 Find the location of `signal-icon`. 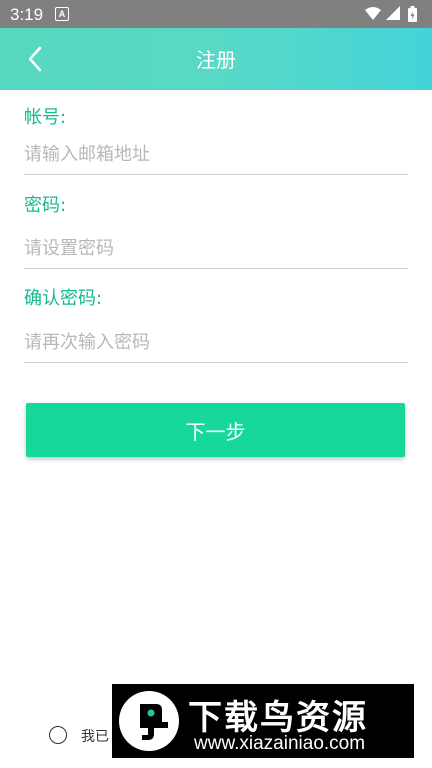

signal-icon is located at coordinates (393, 13).